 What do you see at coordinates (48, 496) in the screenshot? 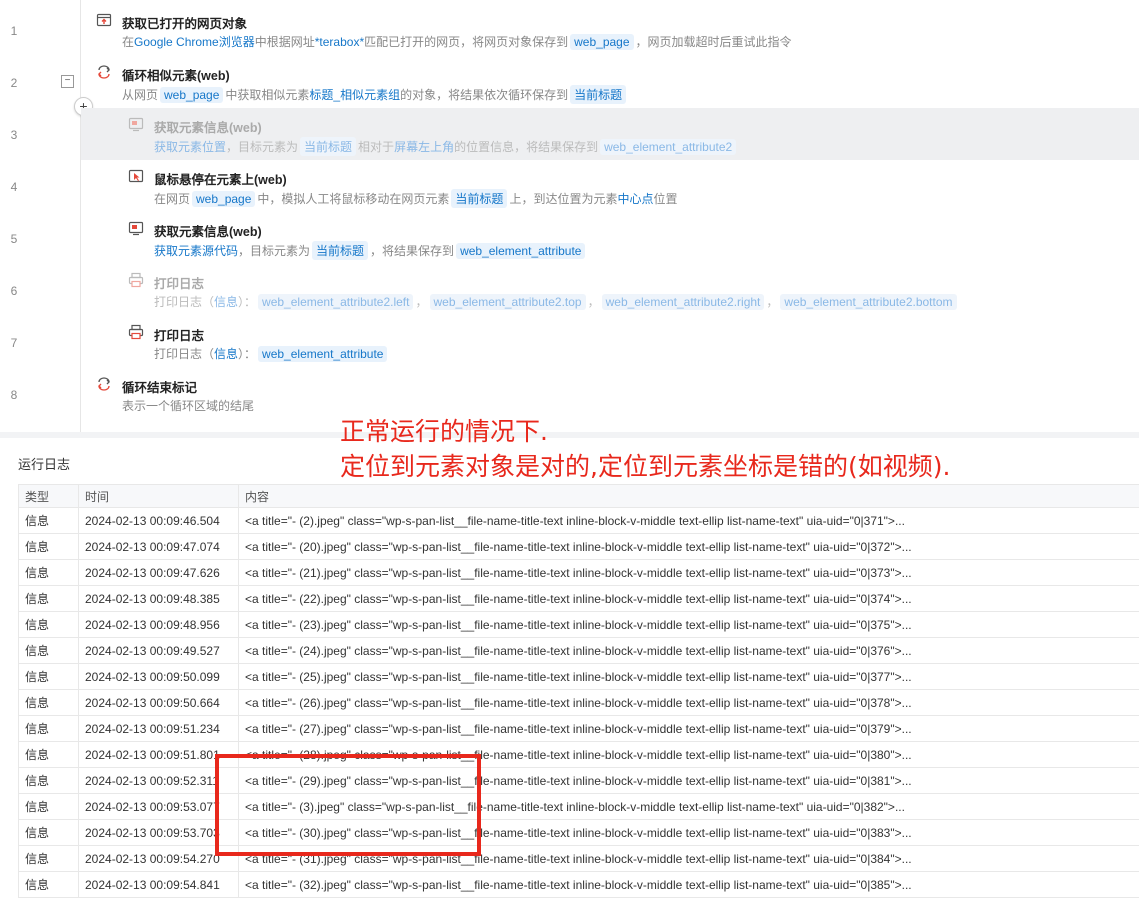
I see `column-header-type: 类型` at bounding box center [48, 496].